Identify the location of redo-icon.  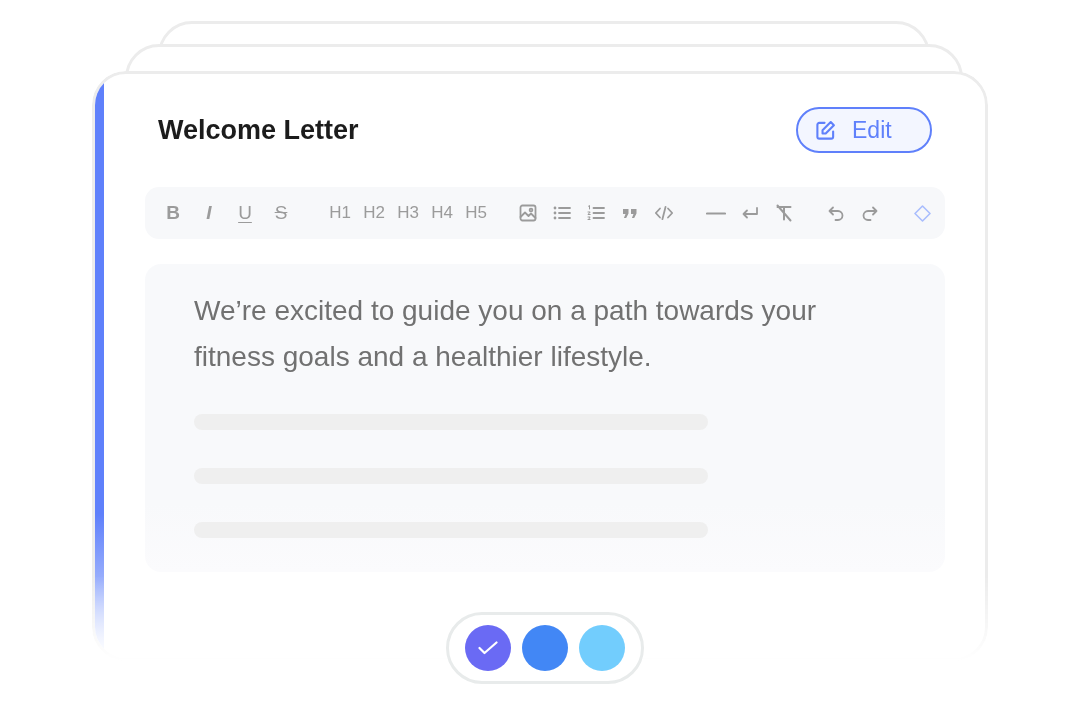
(870, 213).